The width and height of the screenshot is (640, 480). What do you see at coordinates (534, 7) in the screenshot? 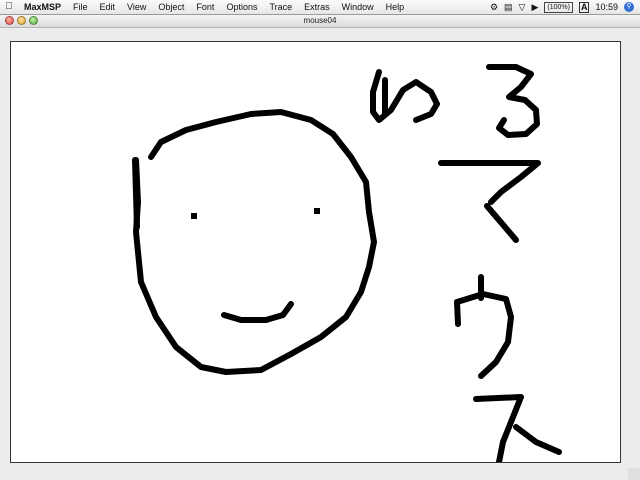
I see `volume-icon: ▶` at bounding box center [534, 7].